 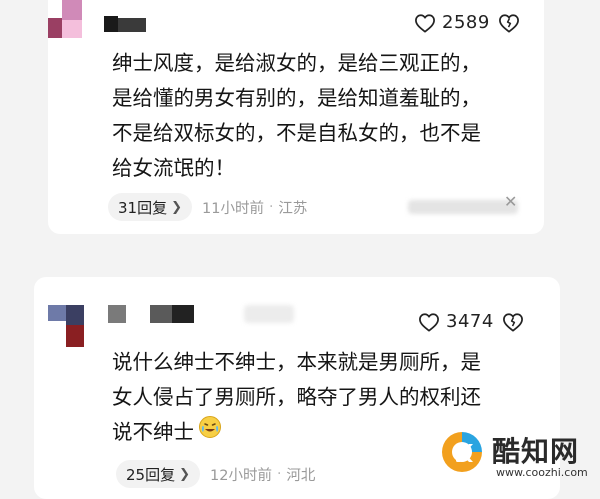 What do you see at coordinates (143, 207) in the screenshot?
I see `reply-count: 31回复` at bounding box center [143, 207].